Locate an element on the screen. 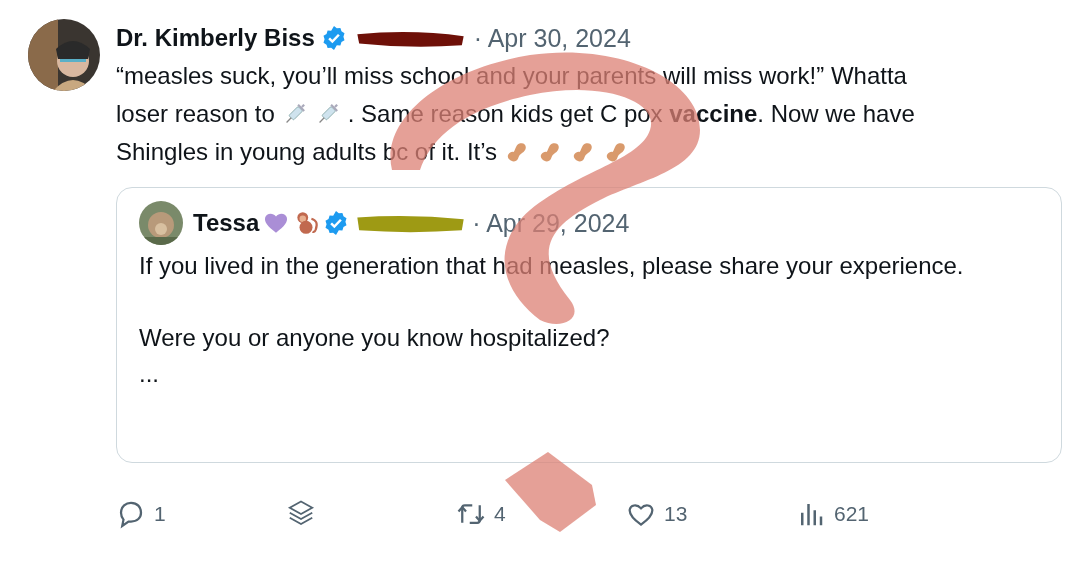  action-count: 13 is located at coordinates (676, 514).